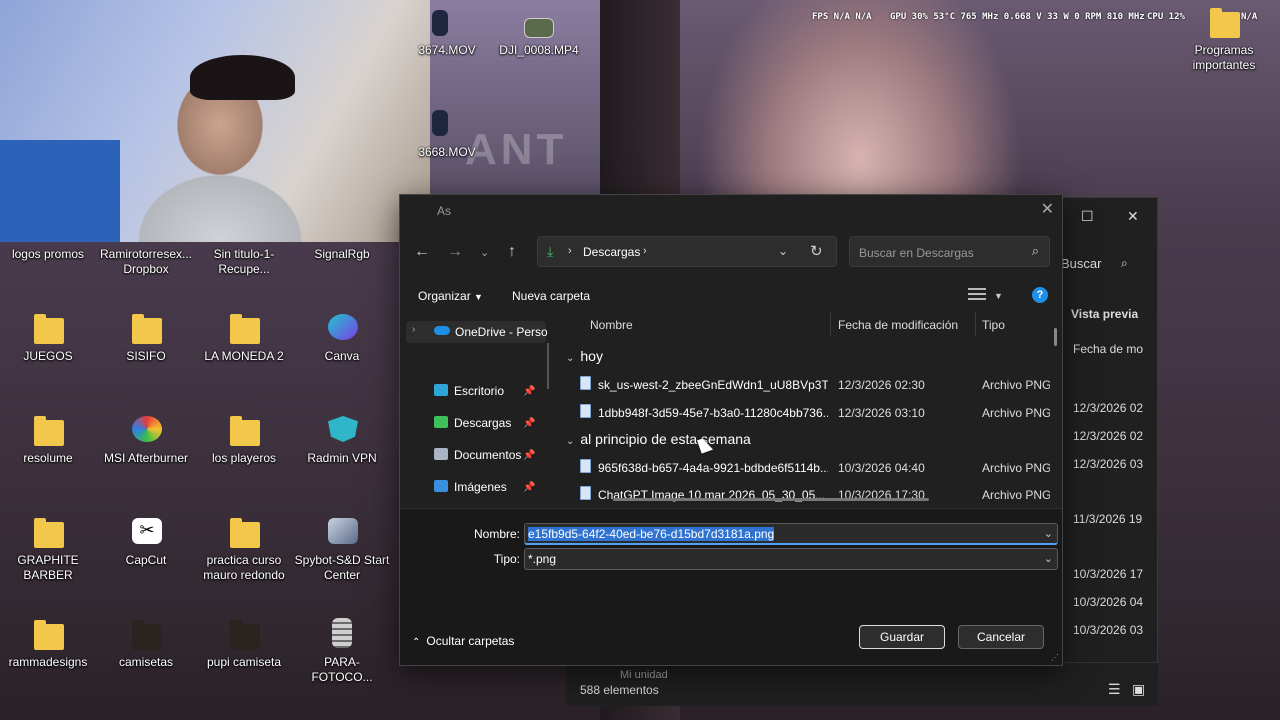 The width and height of the screenshot is (1280, 720). Describe the element at coordinates (447, 152) in the screenshot. I see `desktop-icon-label: 3668.MOV` at that location.